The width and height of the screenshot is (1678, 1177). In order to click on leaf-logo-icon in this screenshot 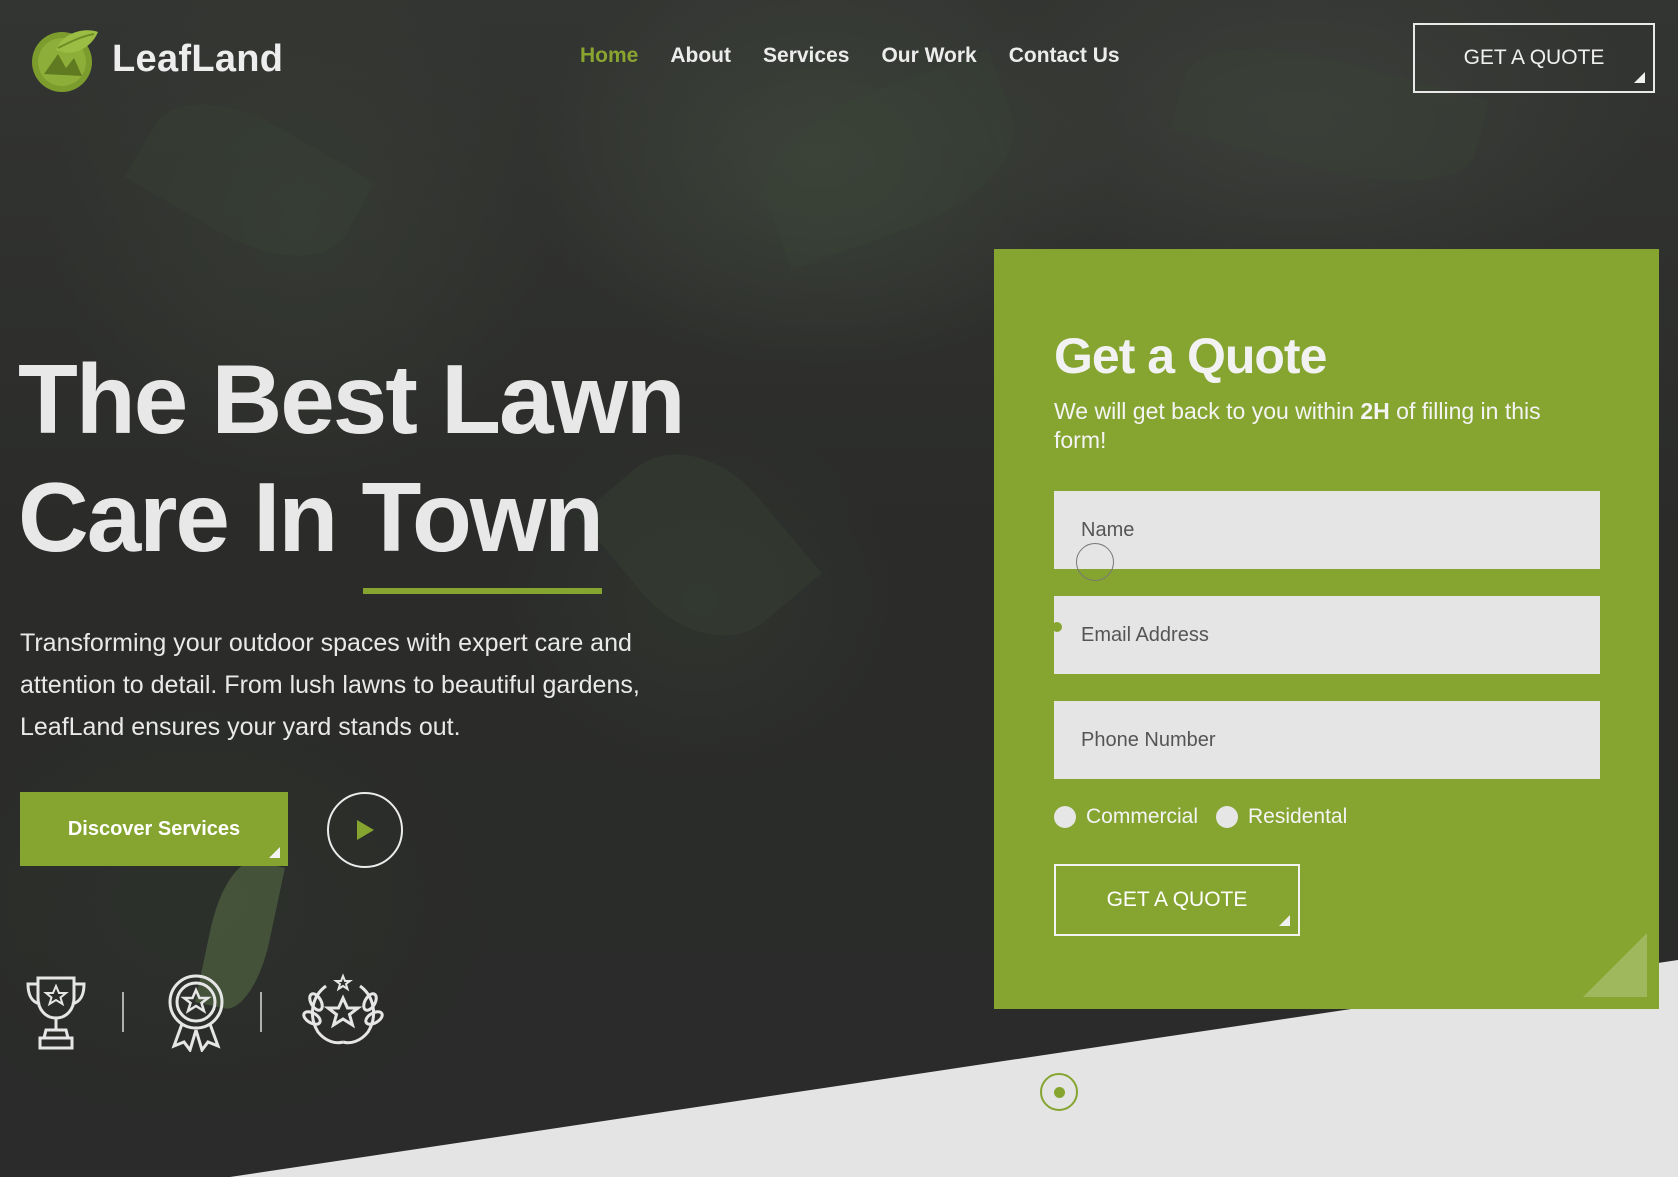, I will do `click(65, 61)`.